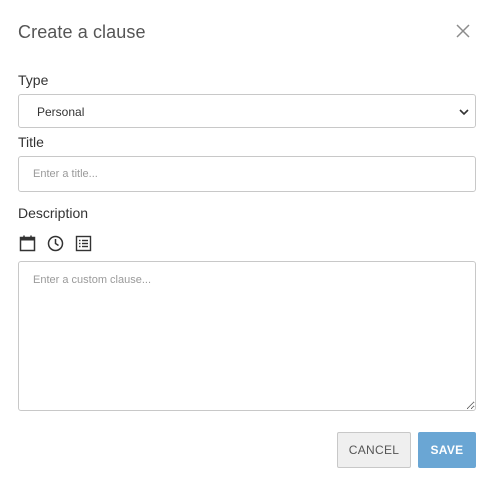  I want to click on description-toolbar, so click(55, 243).